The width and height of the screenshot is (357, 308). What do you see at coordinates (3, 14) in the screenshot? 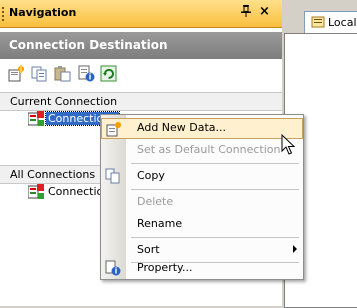
I see `grip-icon` at bounding box center [3, 14].